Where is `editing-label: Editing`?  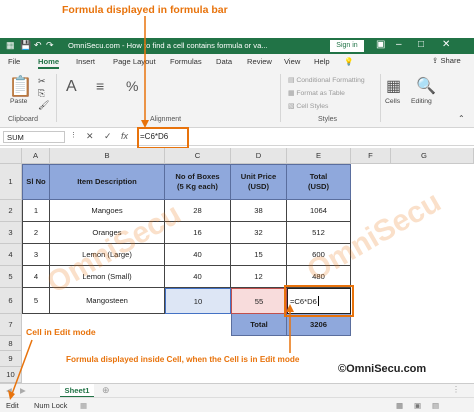 editing-label: Editing is located at coordinates (421, 101).